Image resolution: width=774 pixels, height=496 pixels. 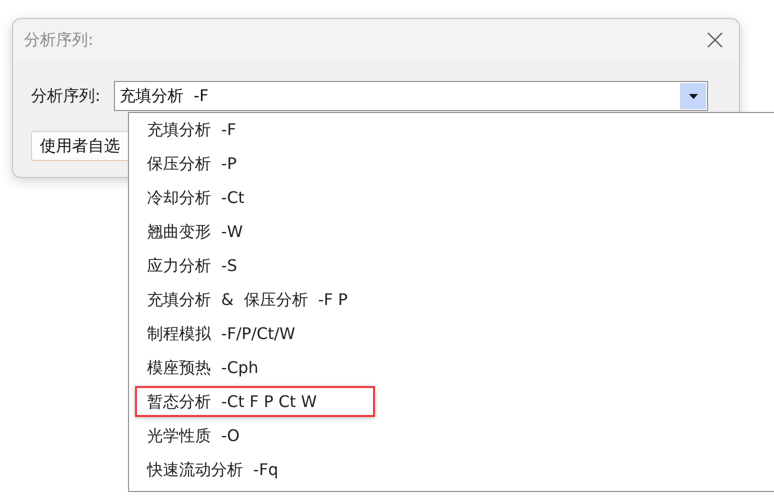 I want to click on window-title: 分析序列:, so click(x=59, y=40).